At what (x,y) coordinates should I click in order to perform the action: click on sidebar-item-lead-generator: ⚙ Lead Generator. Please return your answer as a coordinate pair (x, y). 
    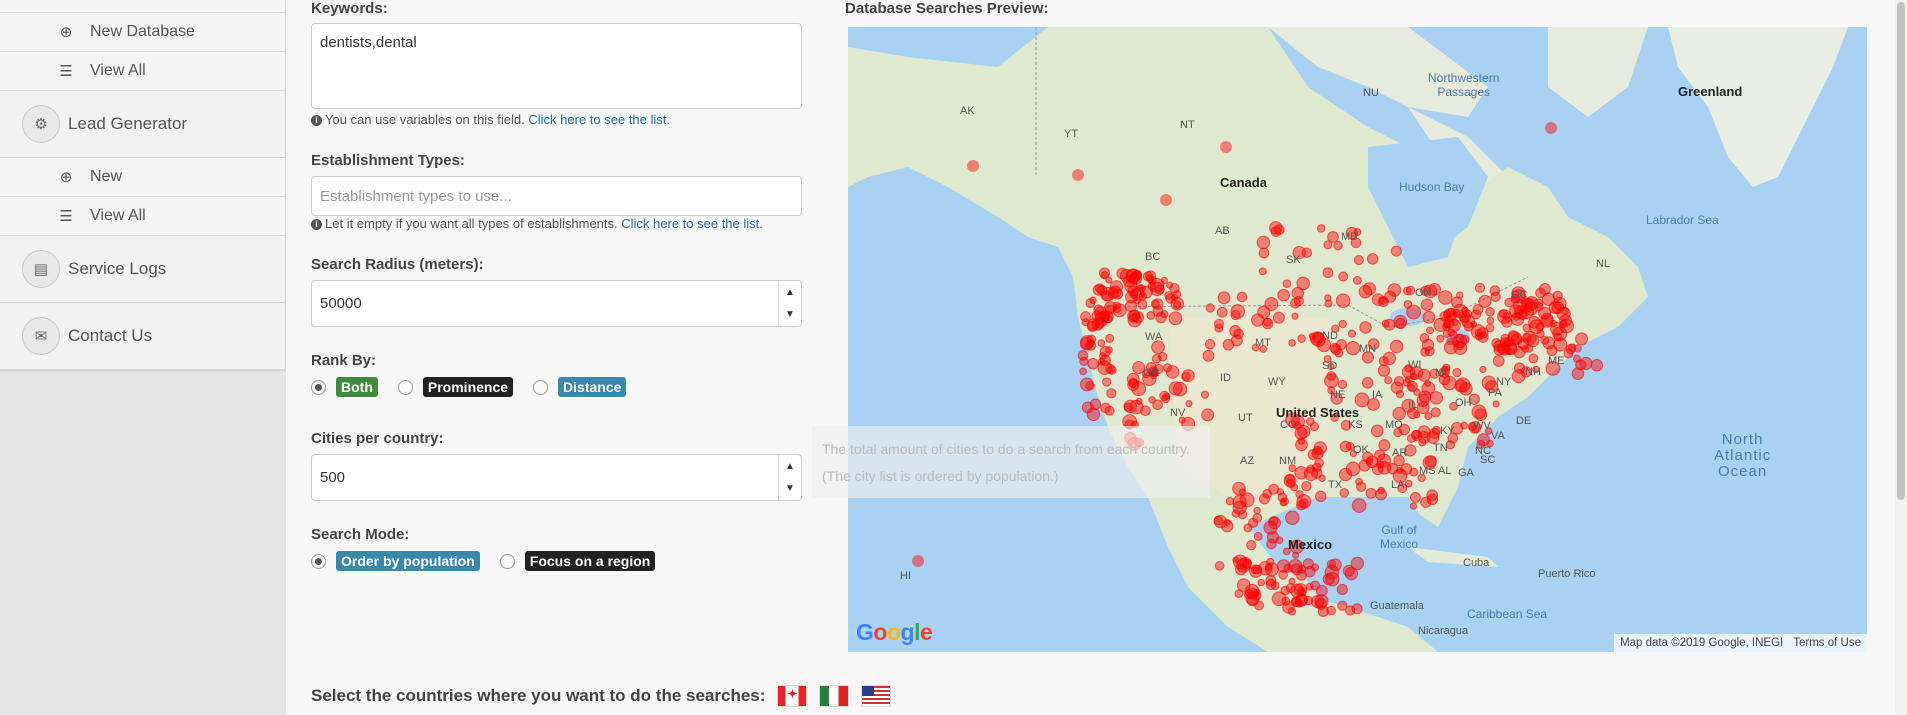
    Looking at the image, I should click on (142, 124).